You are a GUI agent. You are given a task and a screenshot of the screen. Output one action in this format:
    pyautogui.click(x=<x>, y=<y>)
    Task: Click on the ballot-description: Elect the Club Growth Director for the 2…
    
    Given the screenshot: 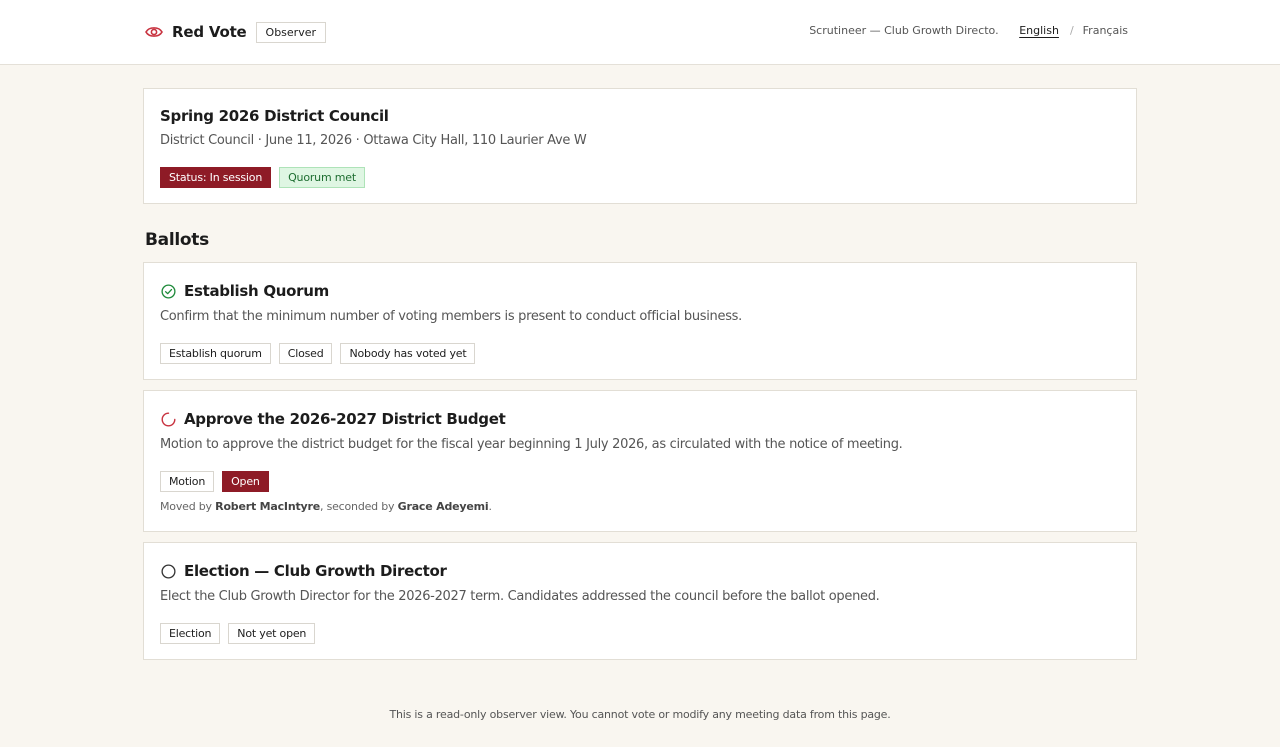 What is the action you would take?
    pyautogui.click(x=520, y=596)
    